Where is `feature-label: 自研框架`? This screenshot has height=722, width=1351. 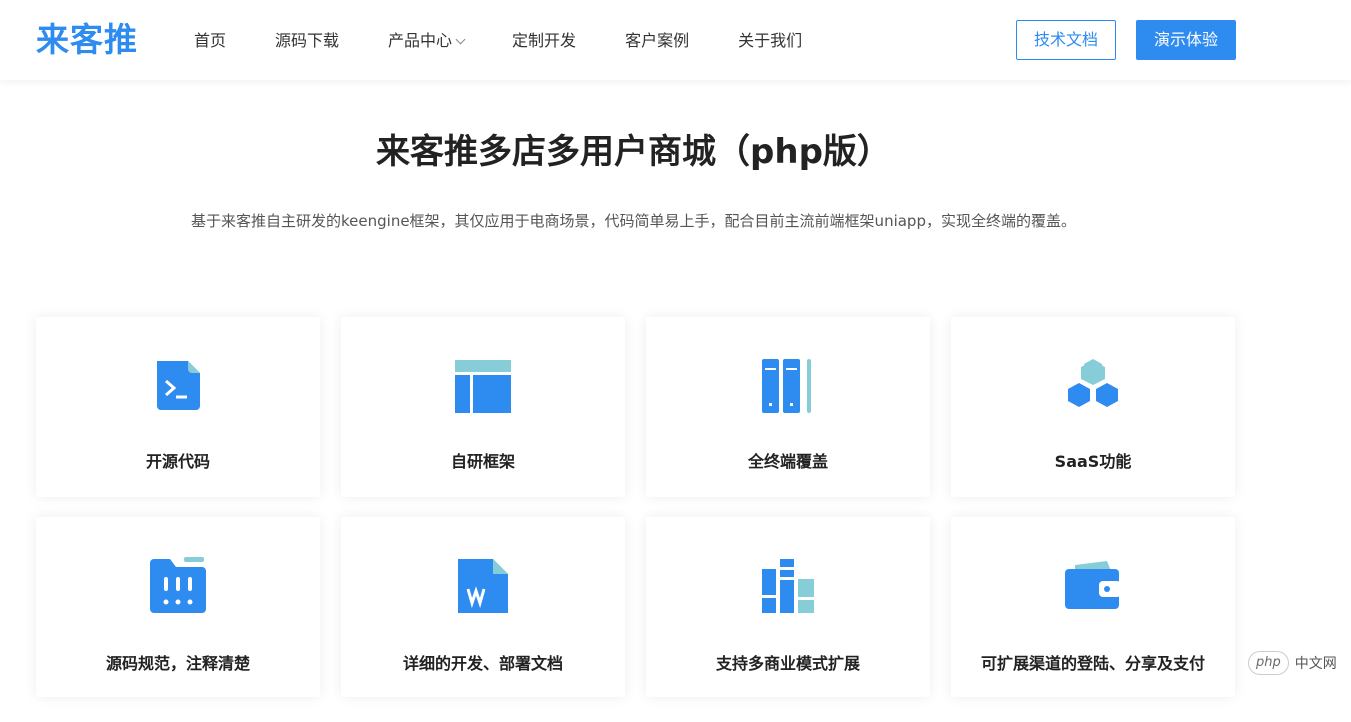 feature-label: 自研框架 is located at coordinates (482, 461).